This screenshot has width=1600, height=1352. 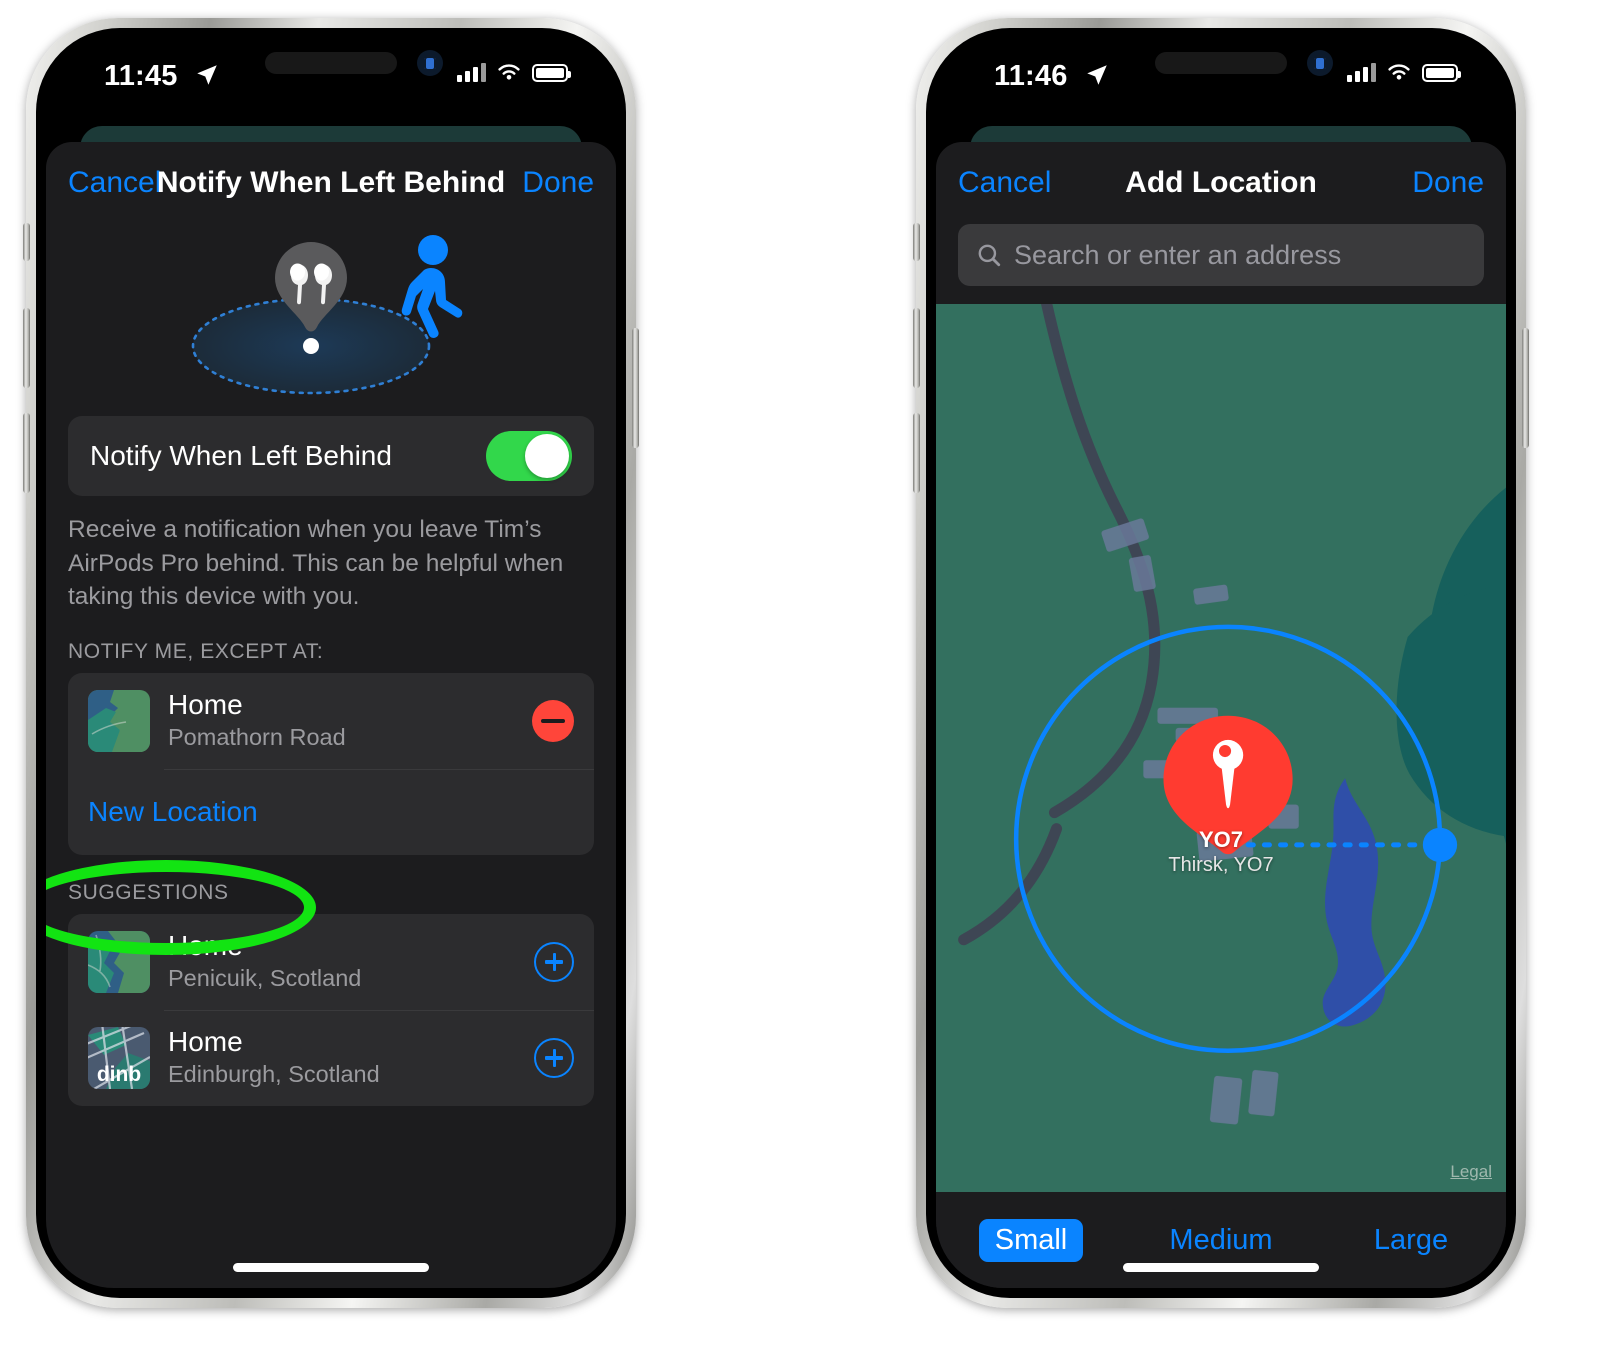 What do you see at coordinates (351, 962) in the screenshot?
I see `row-text: Home Penicuik, Scotland` at bounding box center [351, 962].